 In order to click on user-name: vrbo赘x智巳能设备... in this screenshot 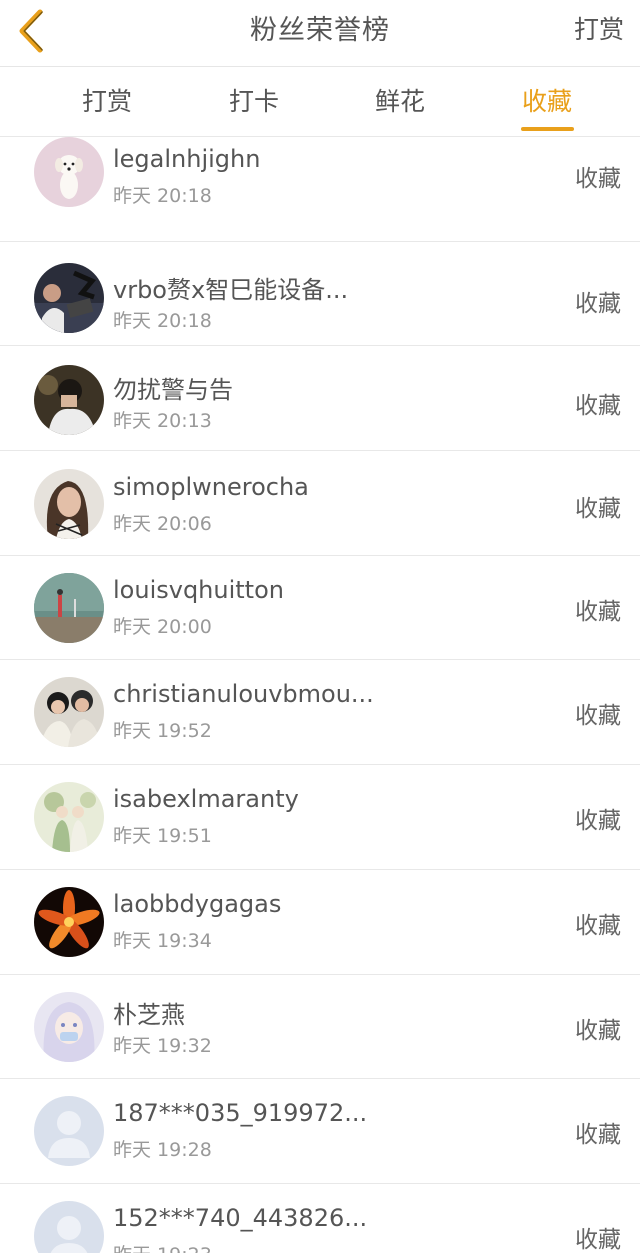, I will do `click(231, 289)`.